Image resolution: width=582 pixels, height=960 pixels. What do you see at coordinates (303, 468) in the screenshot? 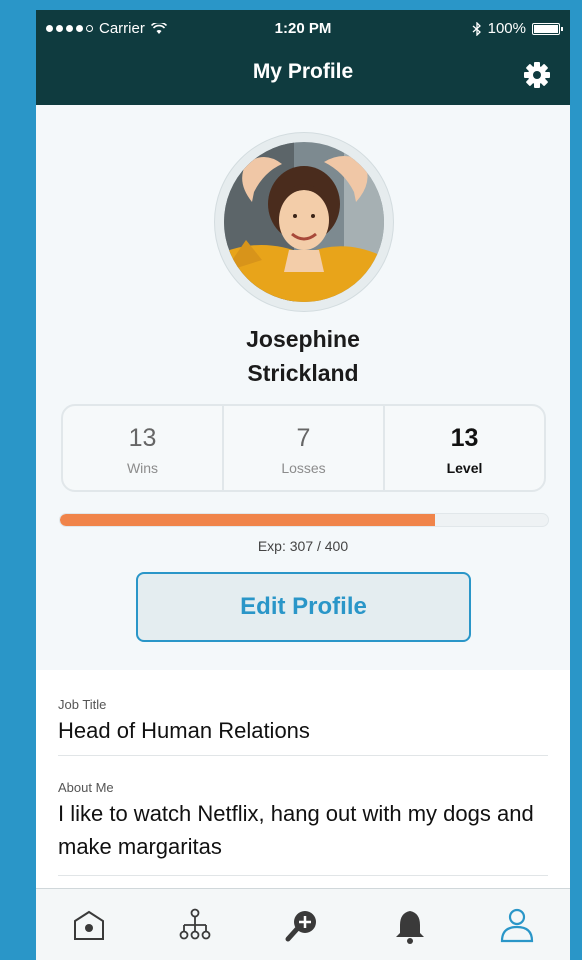
I see `stat-label: Losses` at bounding box center [303, 468].